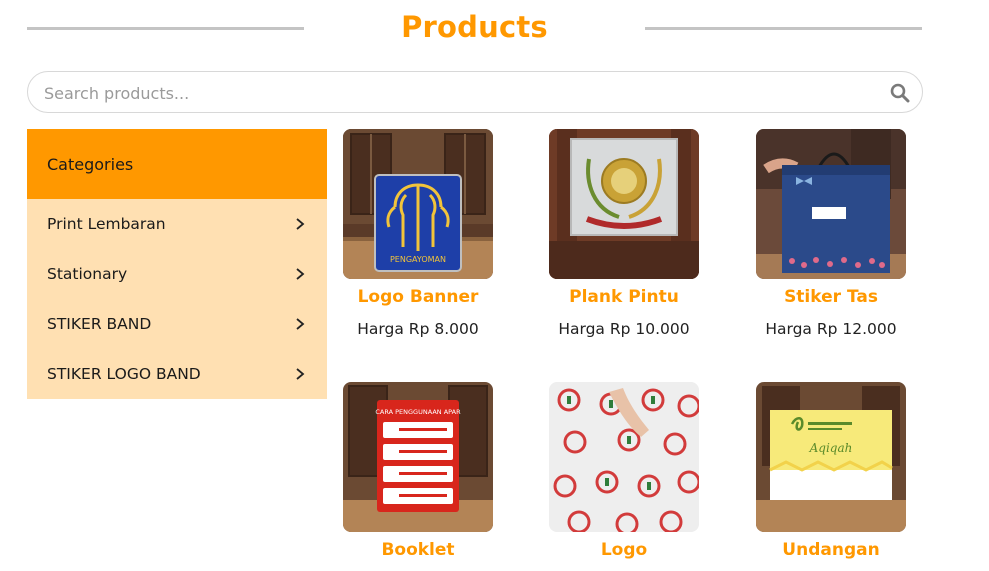 Image resolution: width=989 pixels, height=571 pixels. Describe the element at coordinates (454, 93) in the screenshot. I see `search-input` at that location.